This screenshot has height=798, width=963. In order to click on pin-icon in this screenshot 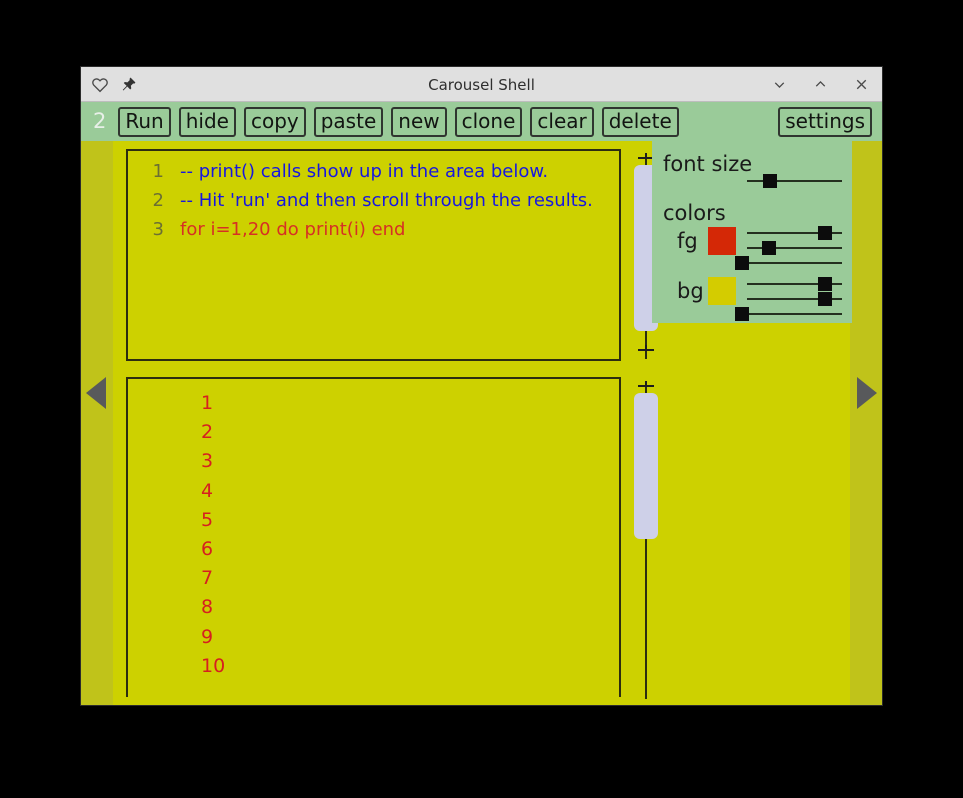, I will do `click(129, 85)`.